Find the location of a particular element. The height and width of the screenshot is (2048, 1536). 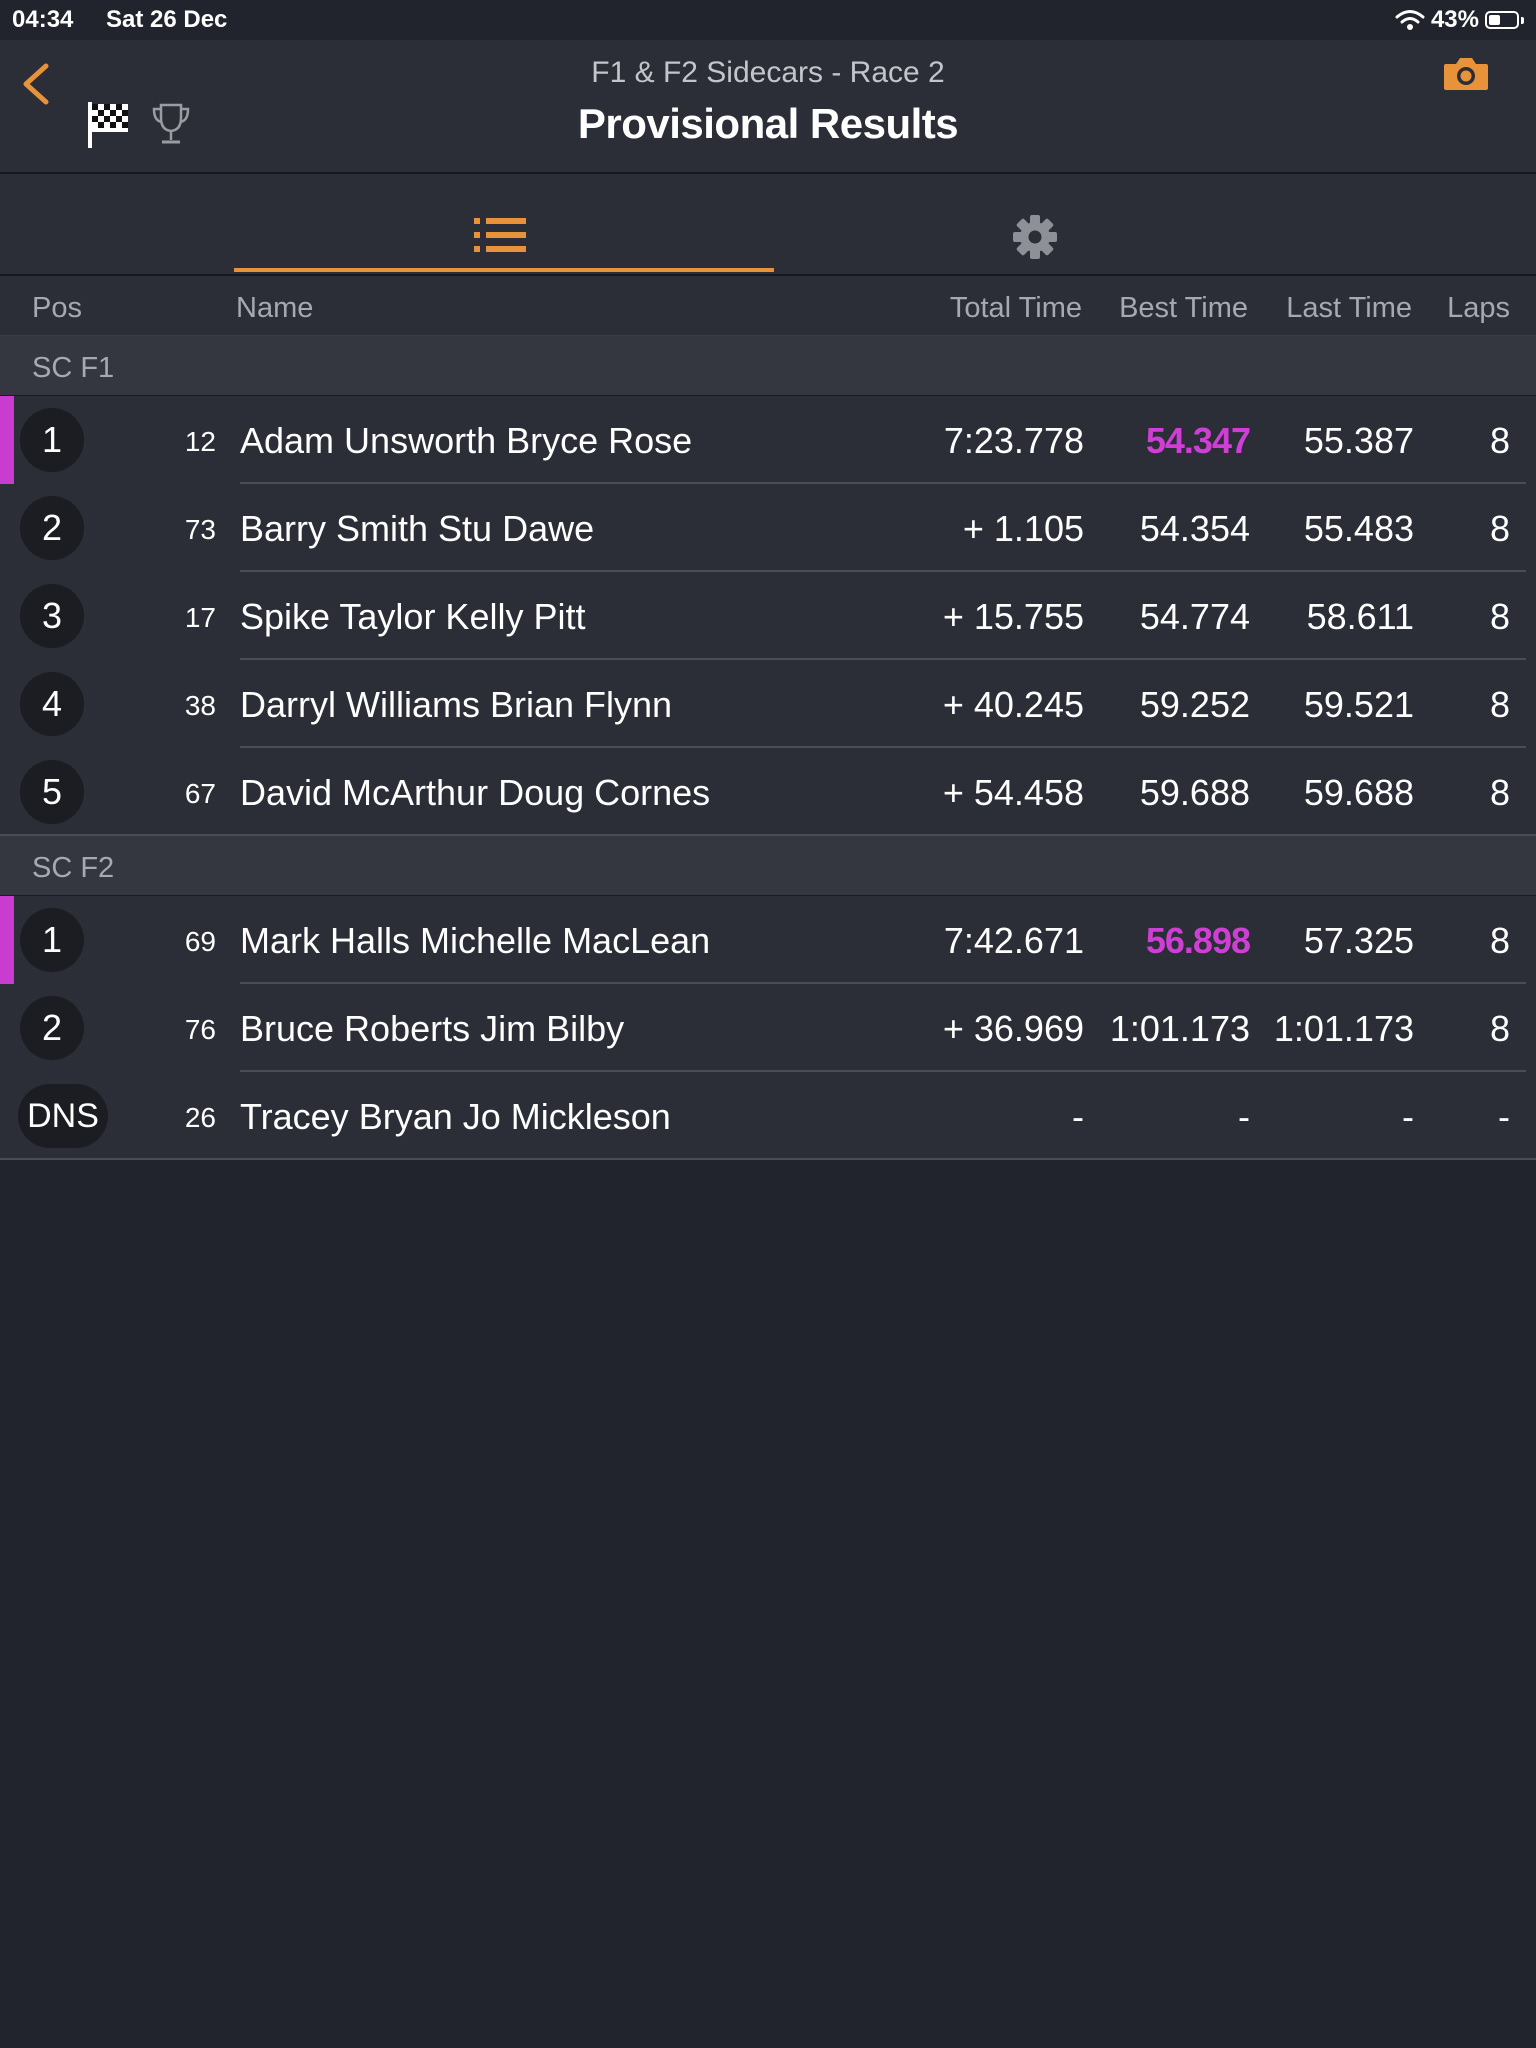

race-number: 38 is located at coordinates (200, 705).